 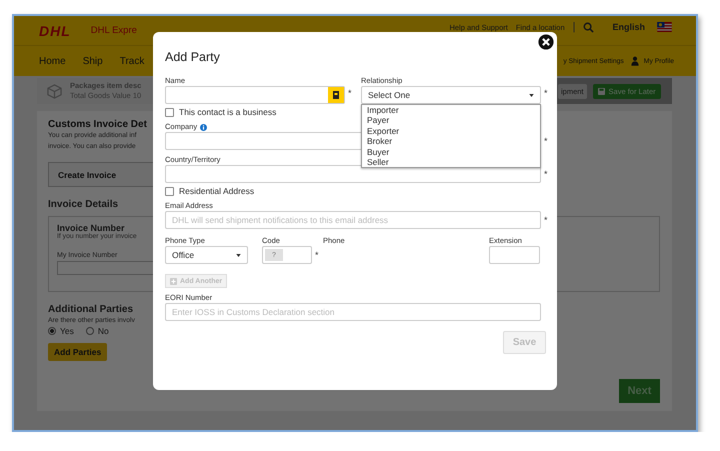 What do you see at coordinates (83, 204) in the screenshot?
I see `section-heading: Invoice Details` at bounding box center [83, 204].